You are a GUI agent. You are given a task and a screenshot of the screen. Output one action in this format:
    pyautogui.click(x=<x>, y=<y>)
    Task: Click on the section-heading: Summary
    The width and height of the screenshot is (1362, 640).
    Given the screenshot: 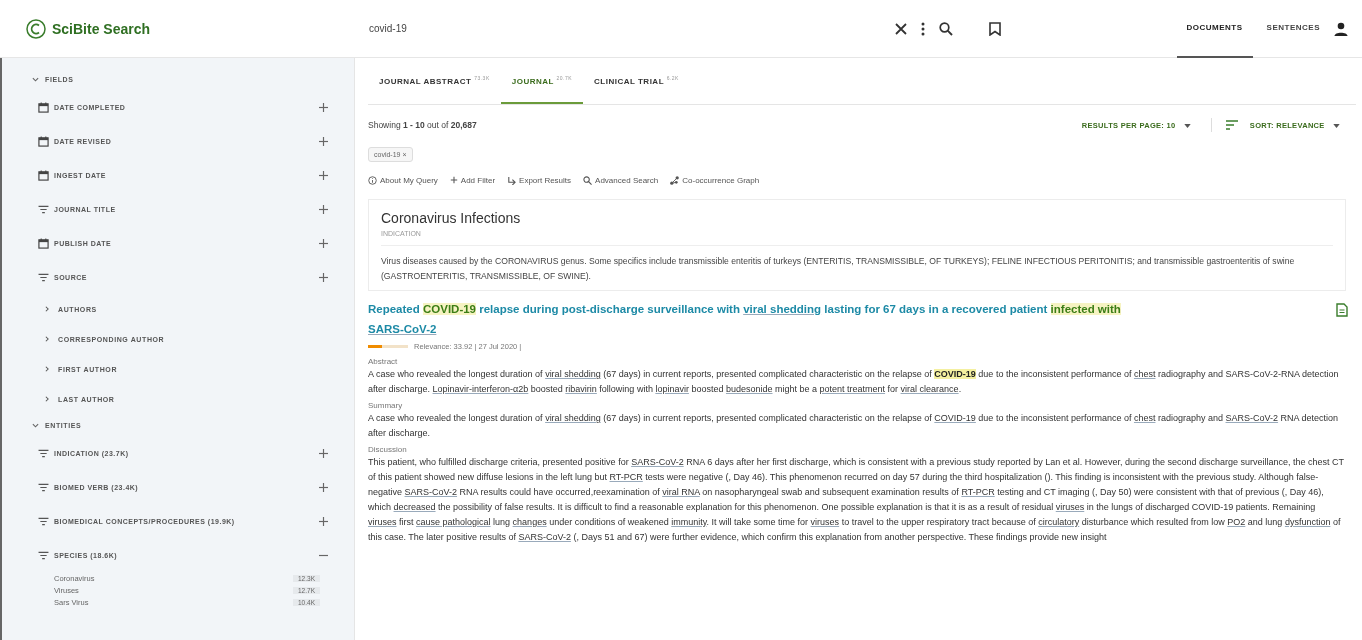 What is the action you would take?
    pyautogui.click(x=386, y=405)
    